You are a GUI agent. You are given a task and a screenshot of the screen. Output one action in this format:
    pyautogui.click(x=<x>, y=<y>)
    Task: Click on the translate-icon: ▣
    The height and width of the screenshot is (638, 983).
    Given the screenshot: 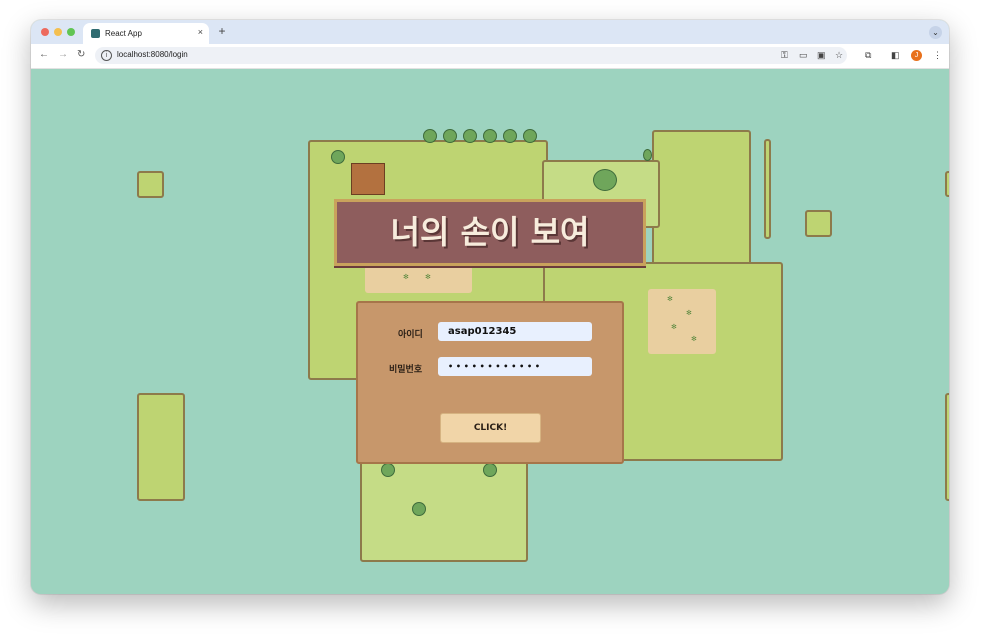 What is the action you would take?
    pyautogui.click(x=821, y=55)
    